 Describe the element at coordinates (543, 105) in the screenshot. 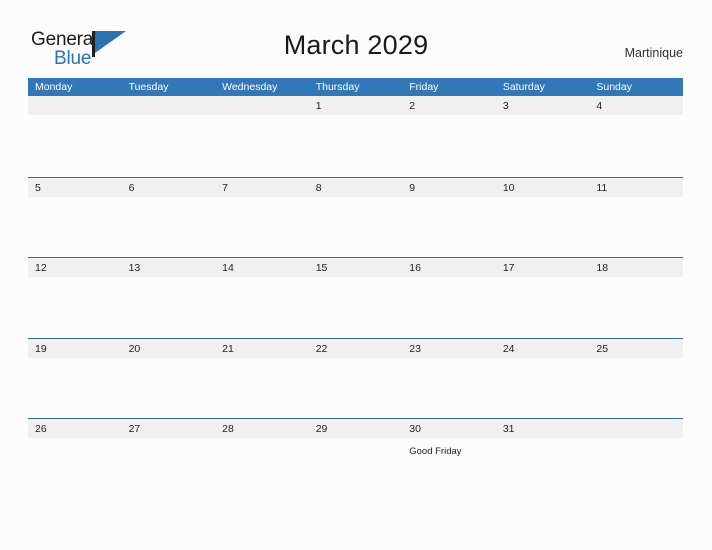

I see `day-cell: 3` at that location.